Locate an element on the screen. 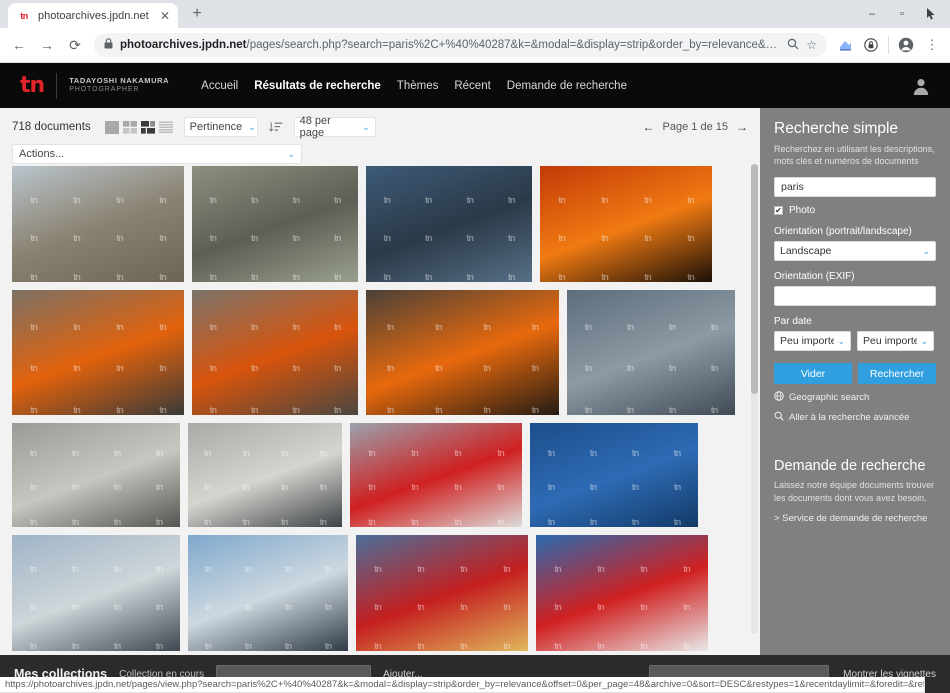 This screenshot has height=693, width=950. extension-icon is located at coordinates (845, 45).